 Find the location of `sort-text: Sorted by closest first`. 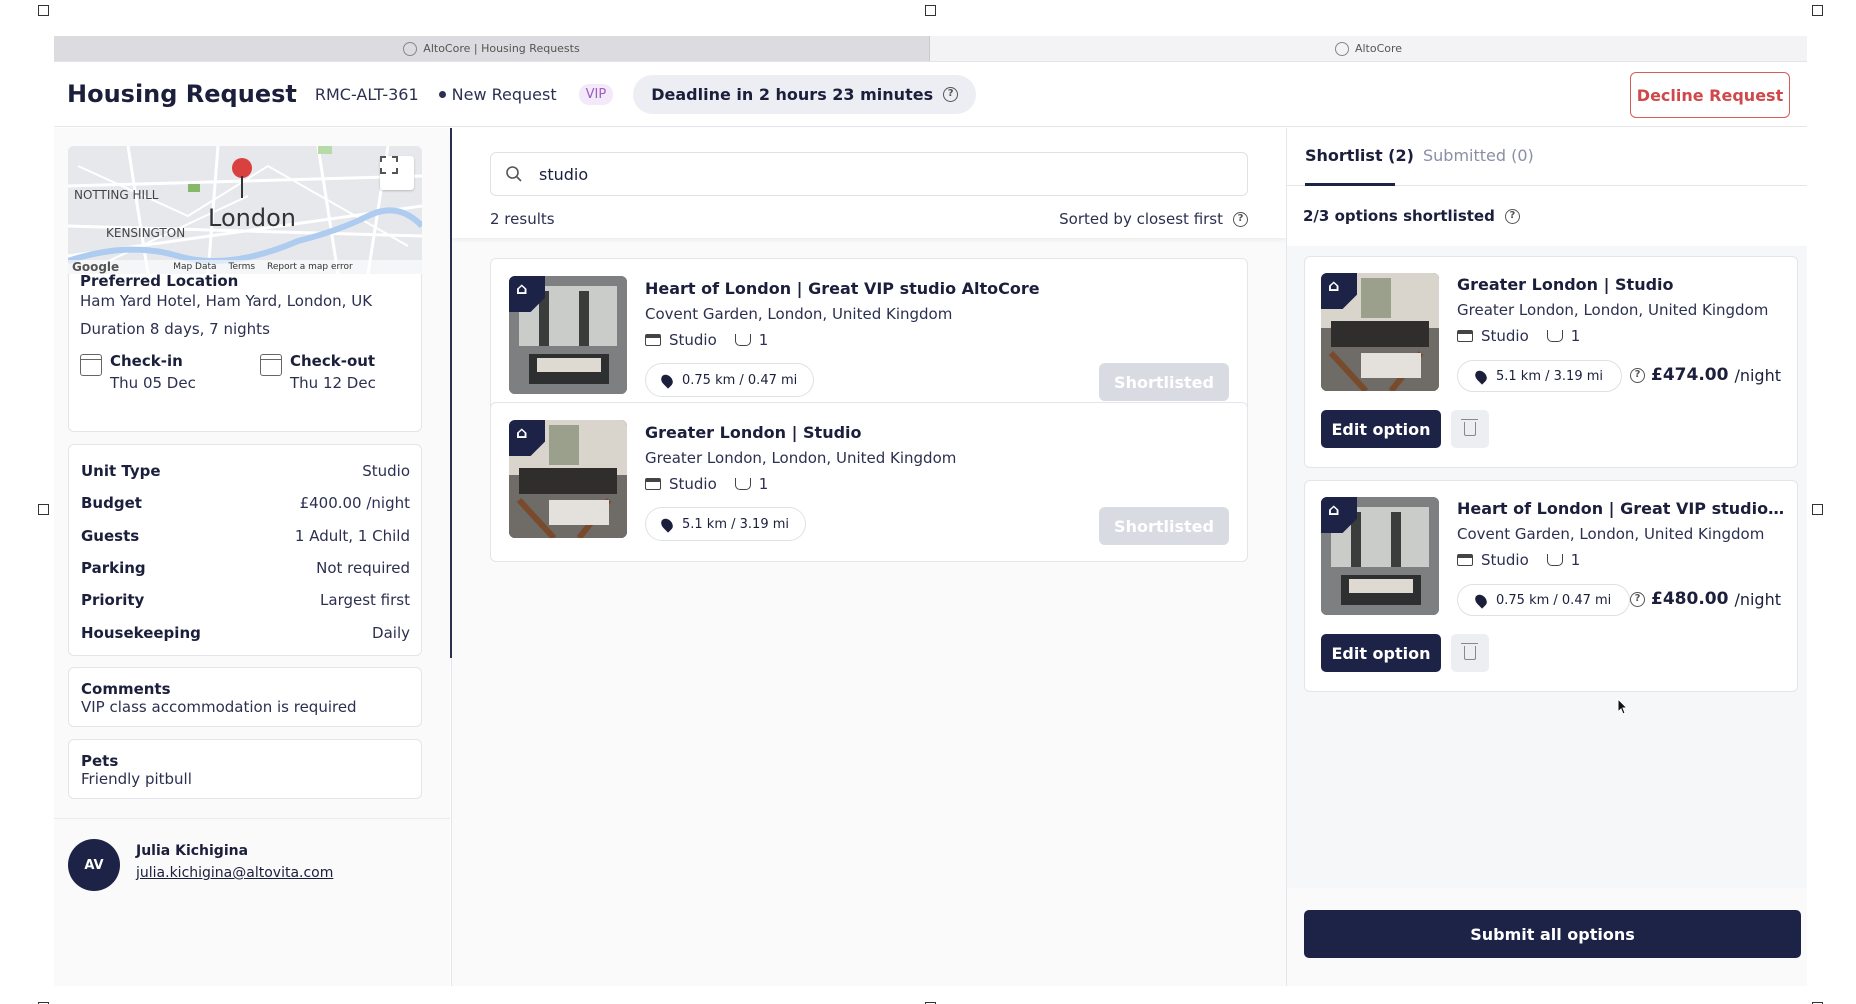

sort-text: Sorted by closest first is located at coordinates (1141, 219).